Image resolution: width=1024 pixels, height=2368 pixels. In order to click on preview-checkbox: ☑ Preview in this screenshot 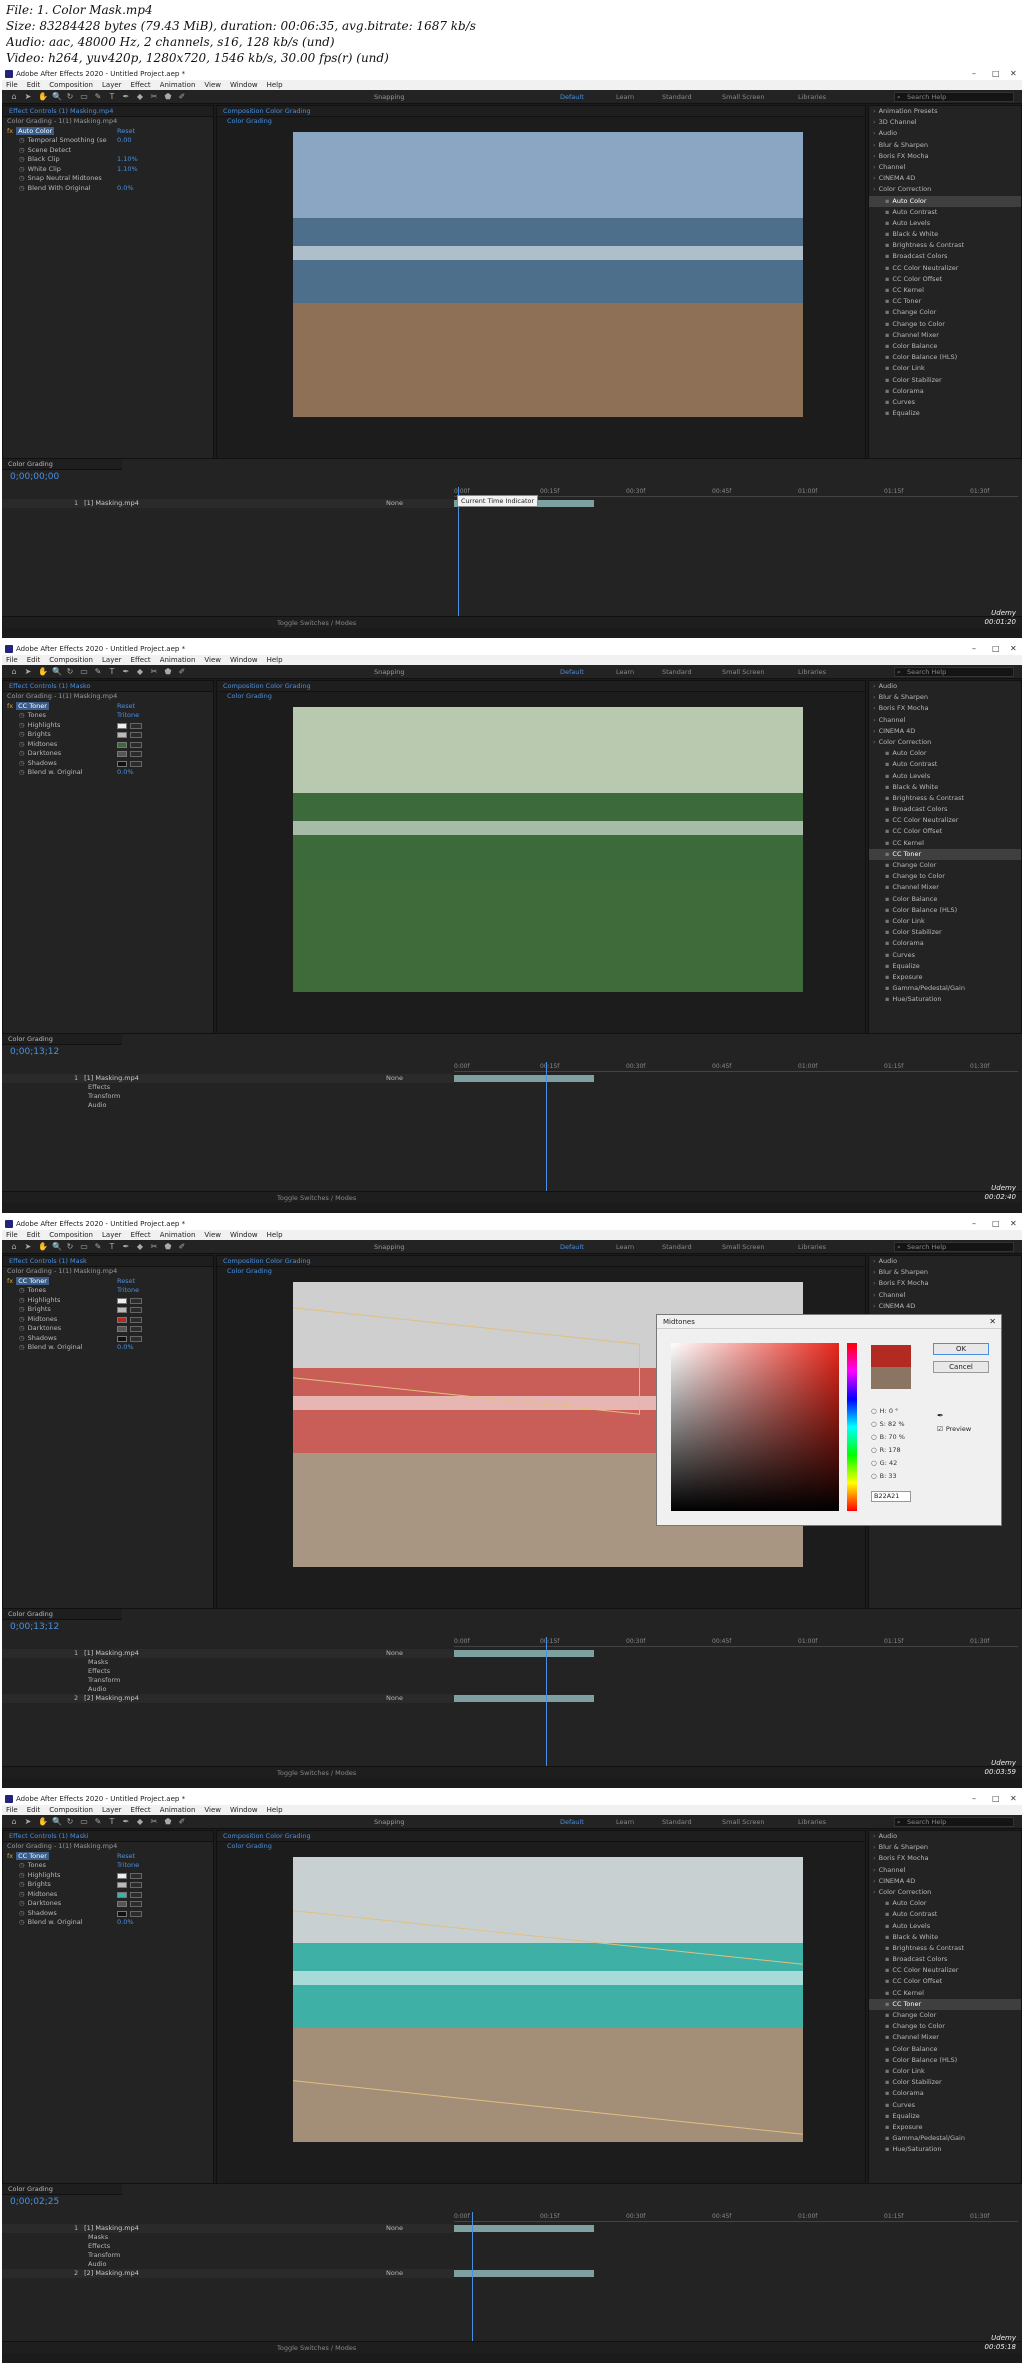, I will do `click(954, 1429)`.